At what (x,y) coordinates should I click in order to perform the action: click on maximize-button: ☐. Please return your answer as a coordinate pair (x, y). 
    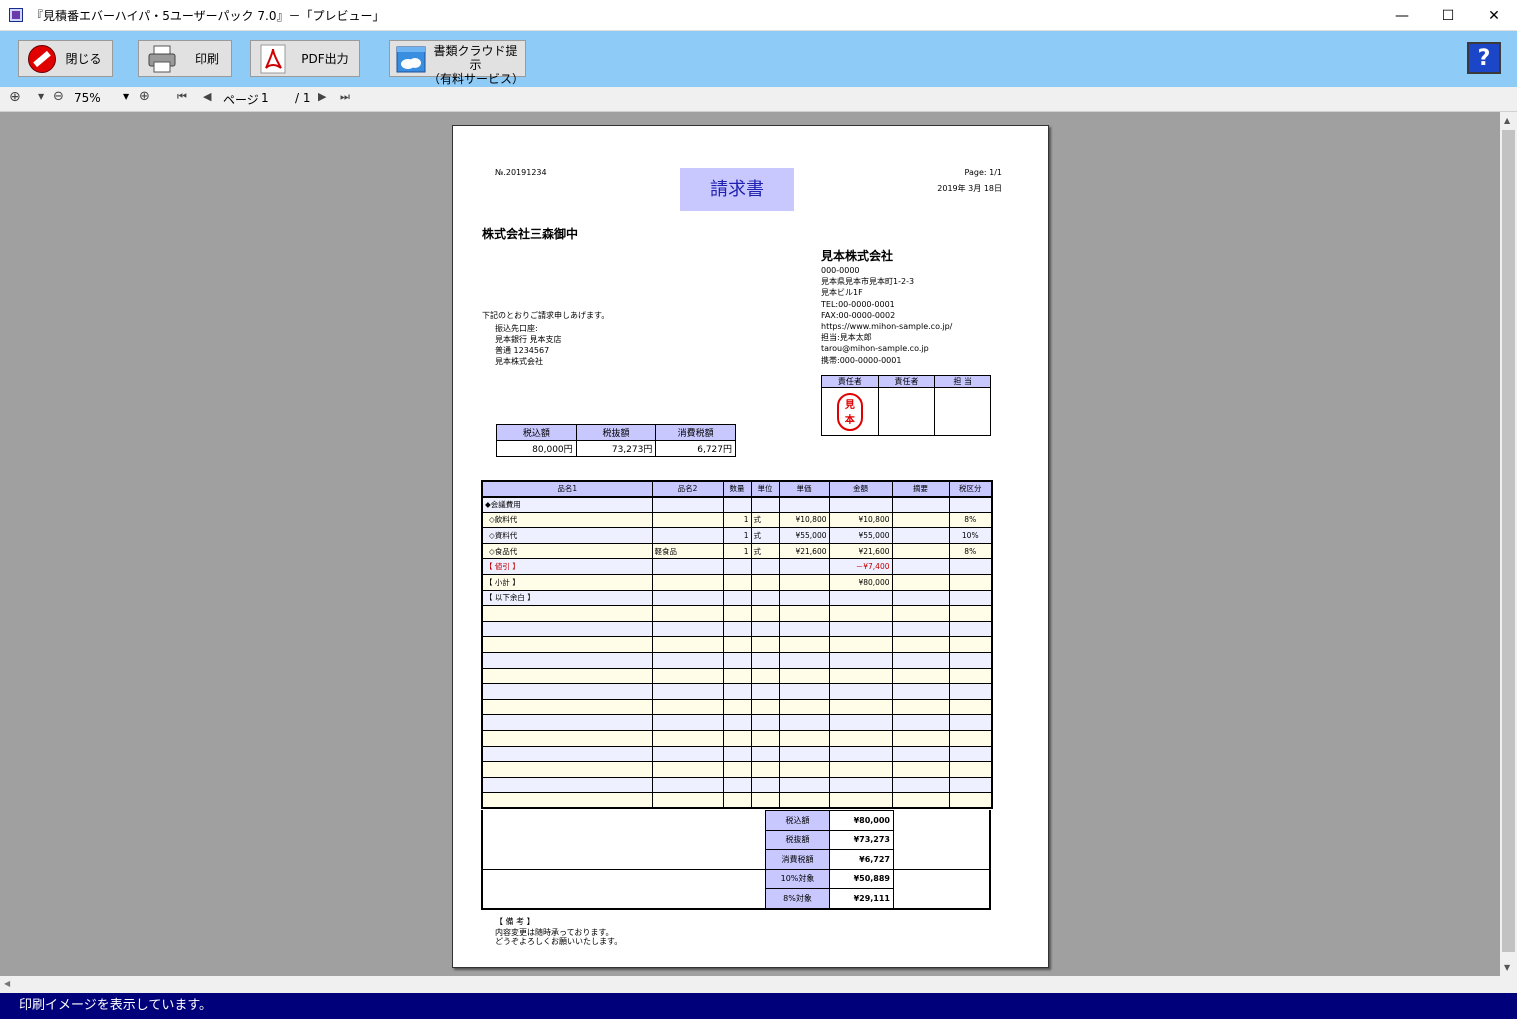
    Looking at the image, I should click on (1448, 15).